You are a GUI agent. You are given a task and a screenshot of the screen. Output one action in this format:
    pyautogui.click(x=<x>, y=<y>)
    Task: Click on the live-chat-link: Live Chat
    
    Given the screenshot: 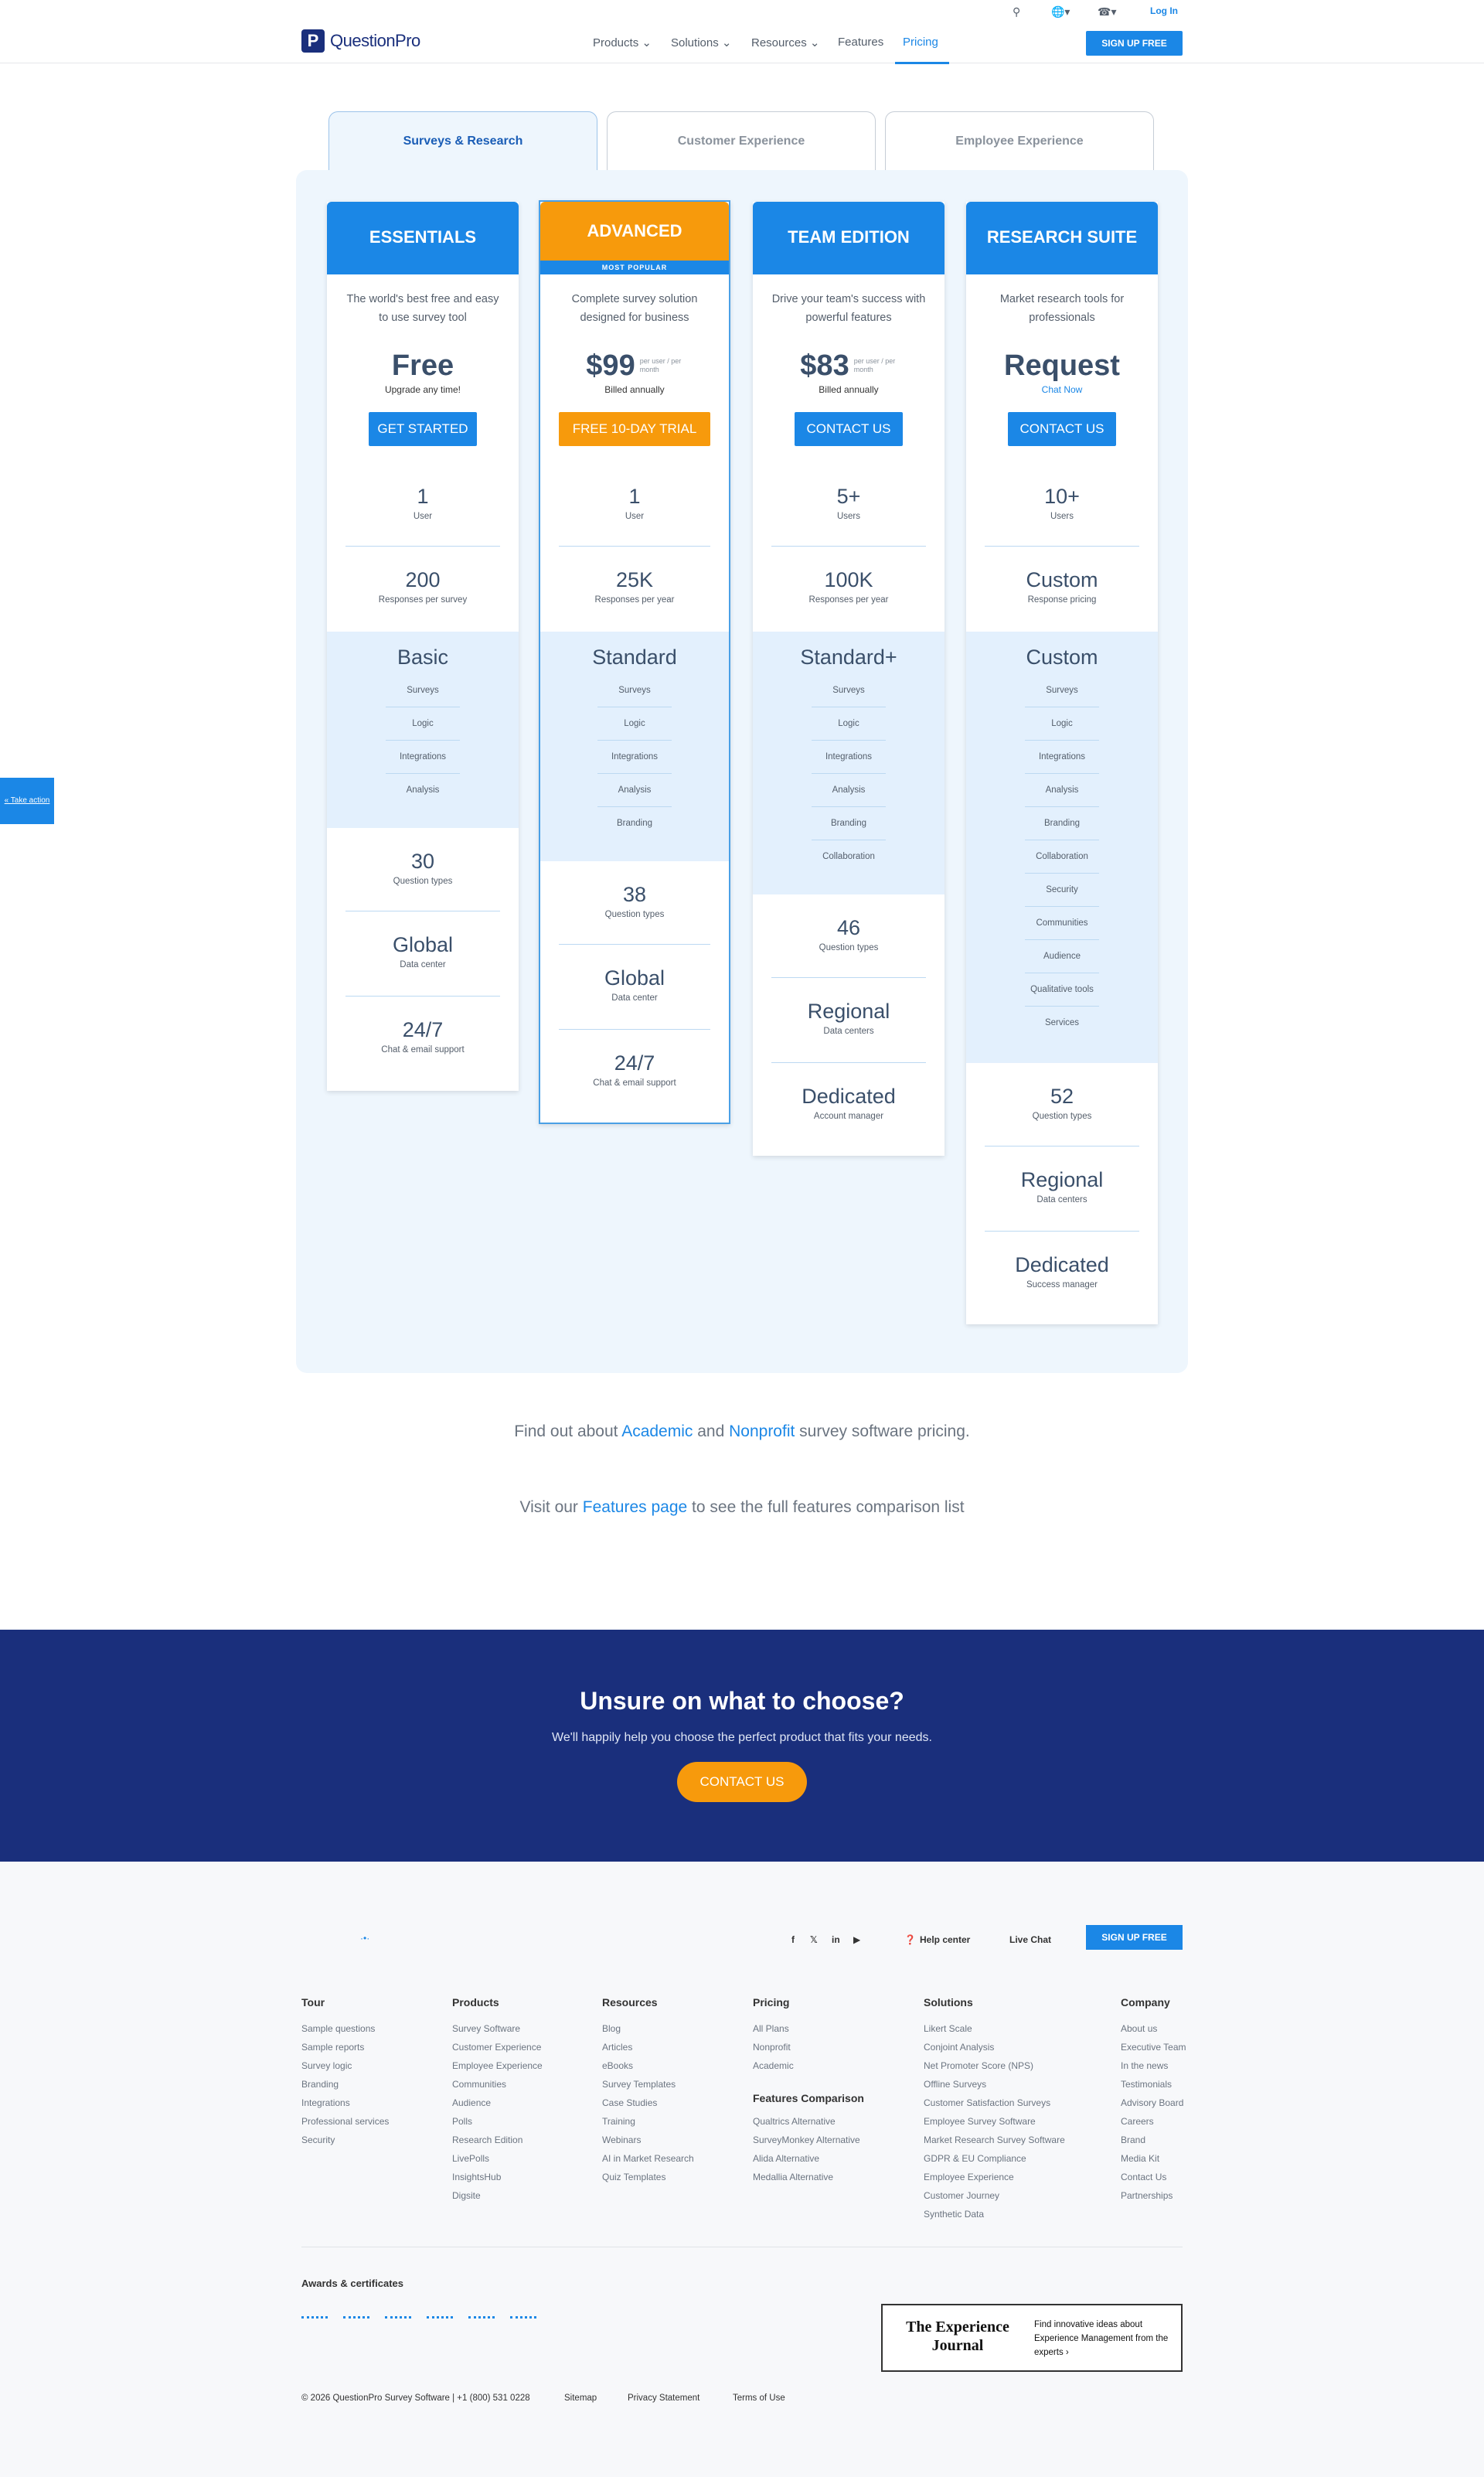 What is the action you would take?
    pyautogui.click(x=1030, y=1939)
    